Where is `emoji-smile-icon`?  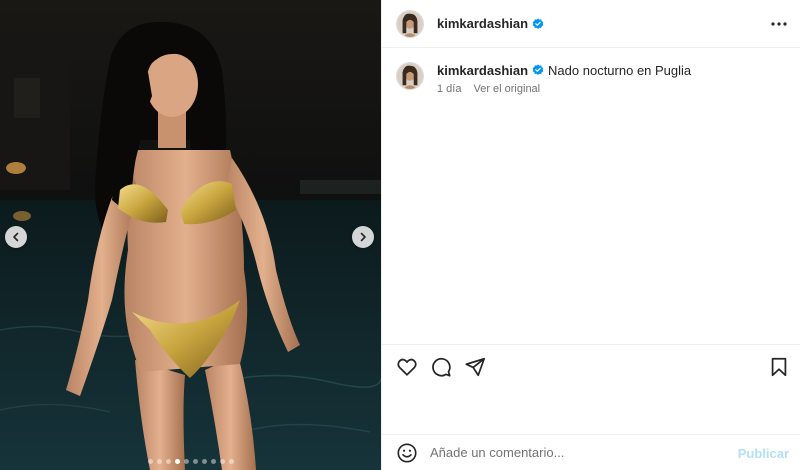
emoji-smile-icon is located at coordinates (407, 453).